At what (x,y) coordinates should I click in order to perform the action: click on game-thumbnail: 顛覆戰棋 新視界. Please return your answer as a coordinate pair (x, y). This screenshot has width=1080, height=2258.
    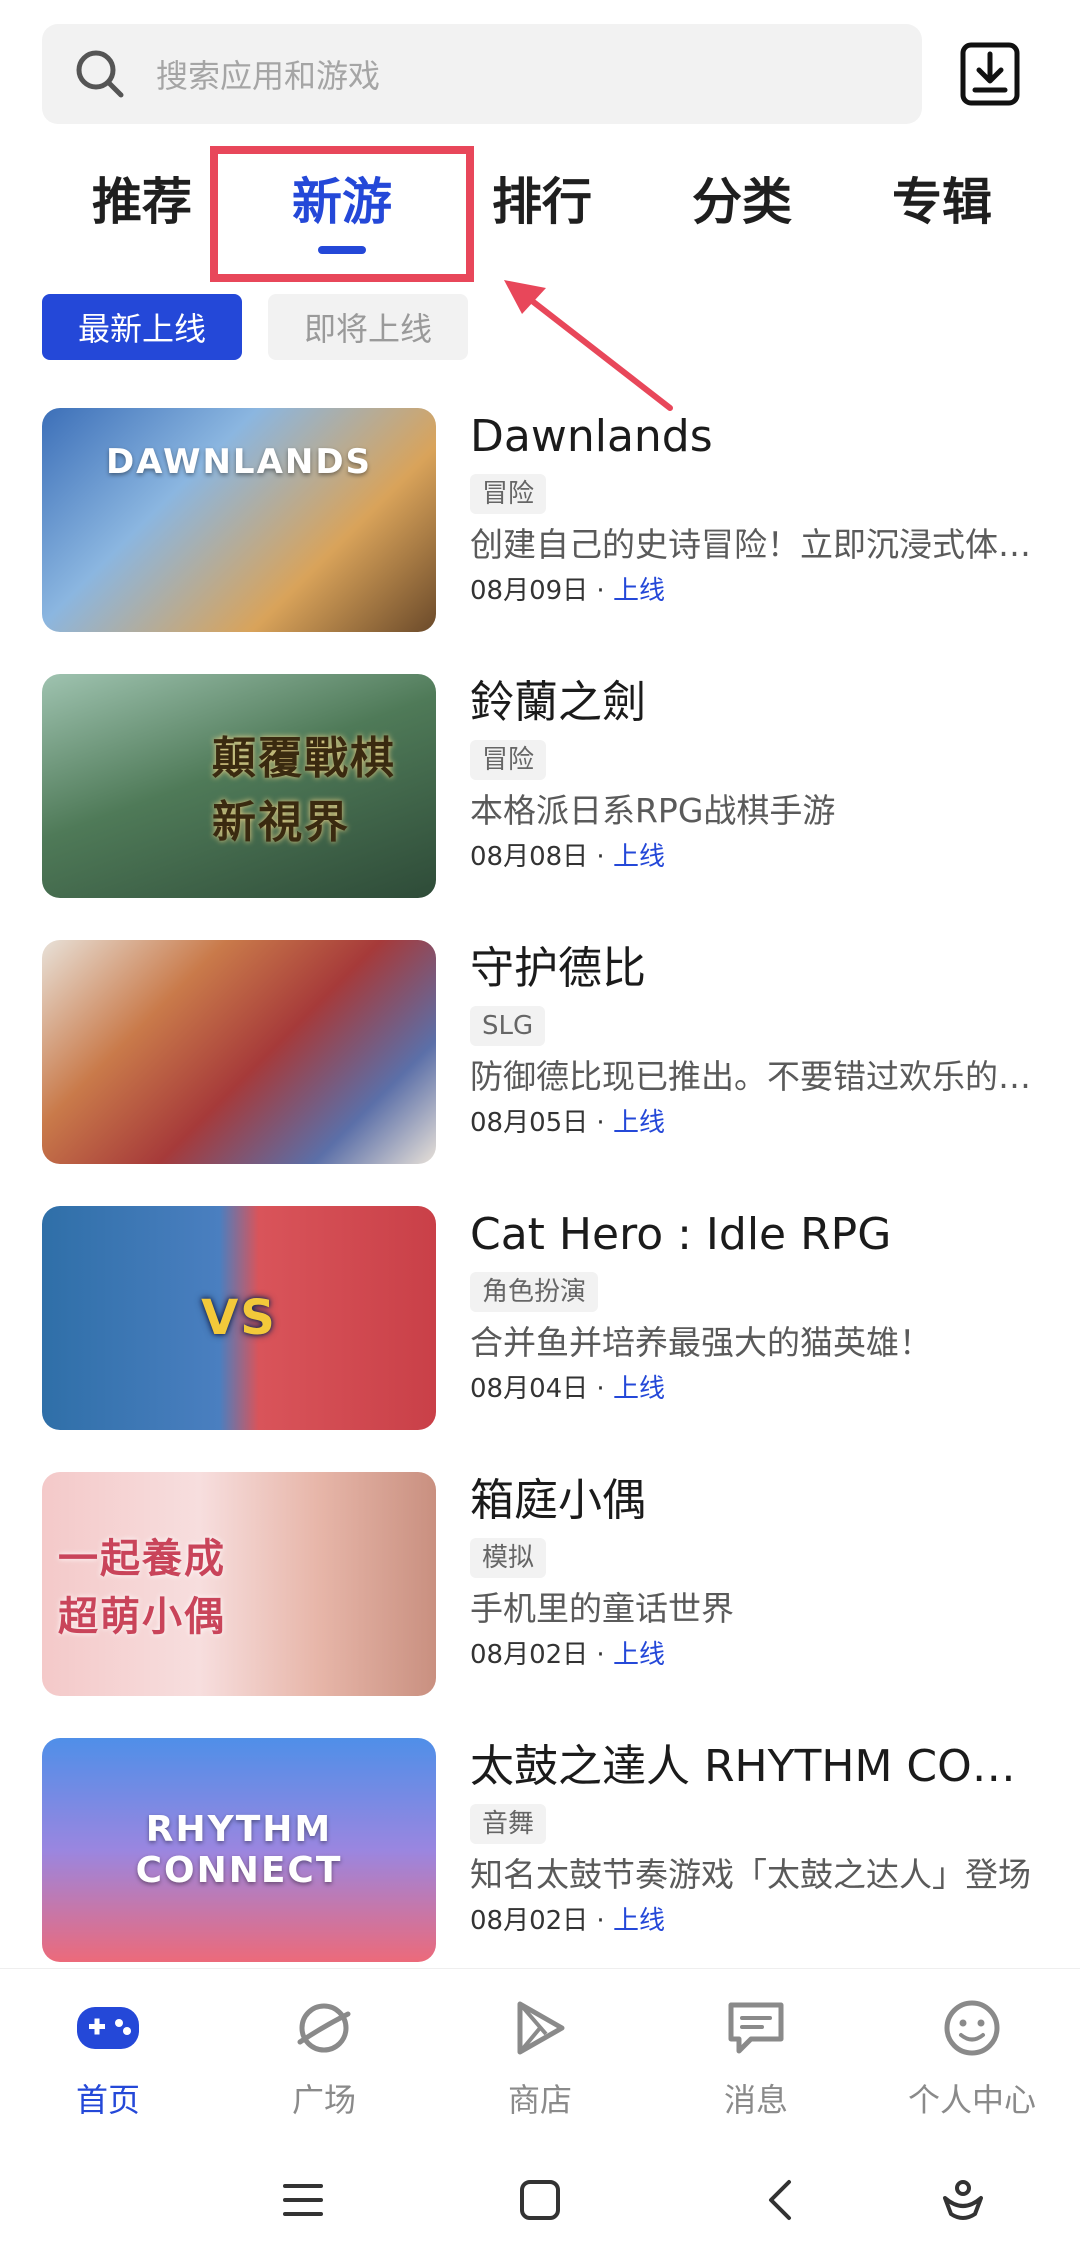
    Looking at the image, I should click on (239, 786).